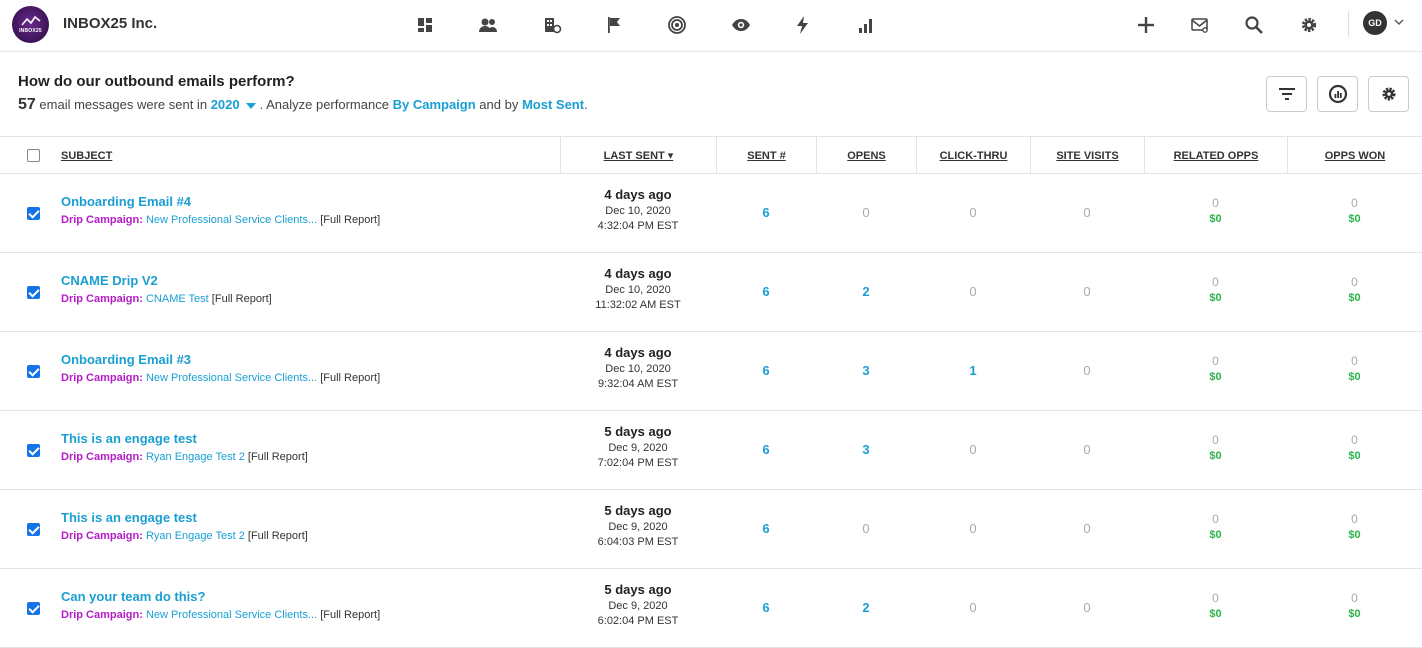 The width and height of the screenshot is (1422, 648). Describe the element at coordinates (677, 25) in the screenshot. I see `target-icon` at that location.